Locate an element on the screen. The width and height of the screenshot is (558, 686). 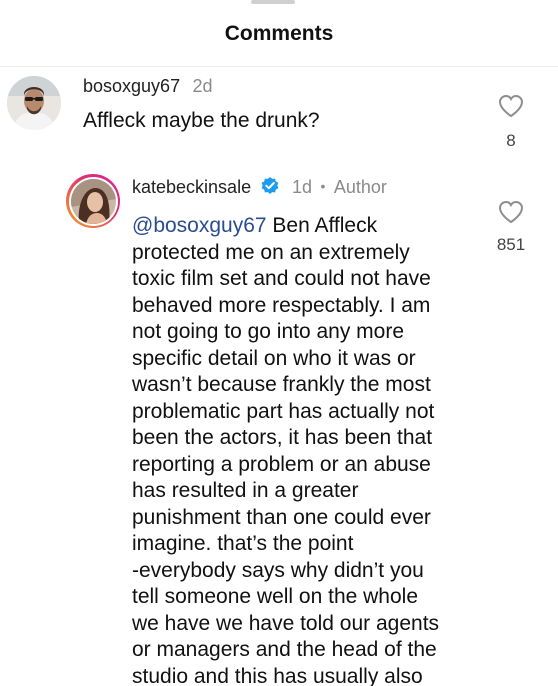
comments-header: Comments is located at coordinates (279, 33).